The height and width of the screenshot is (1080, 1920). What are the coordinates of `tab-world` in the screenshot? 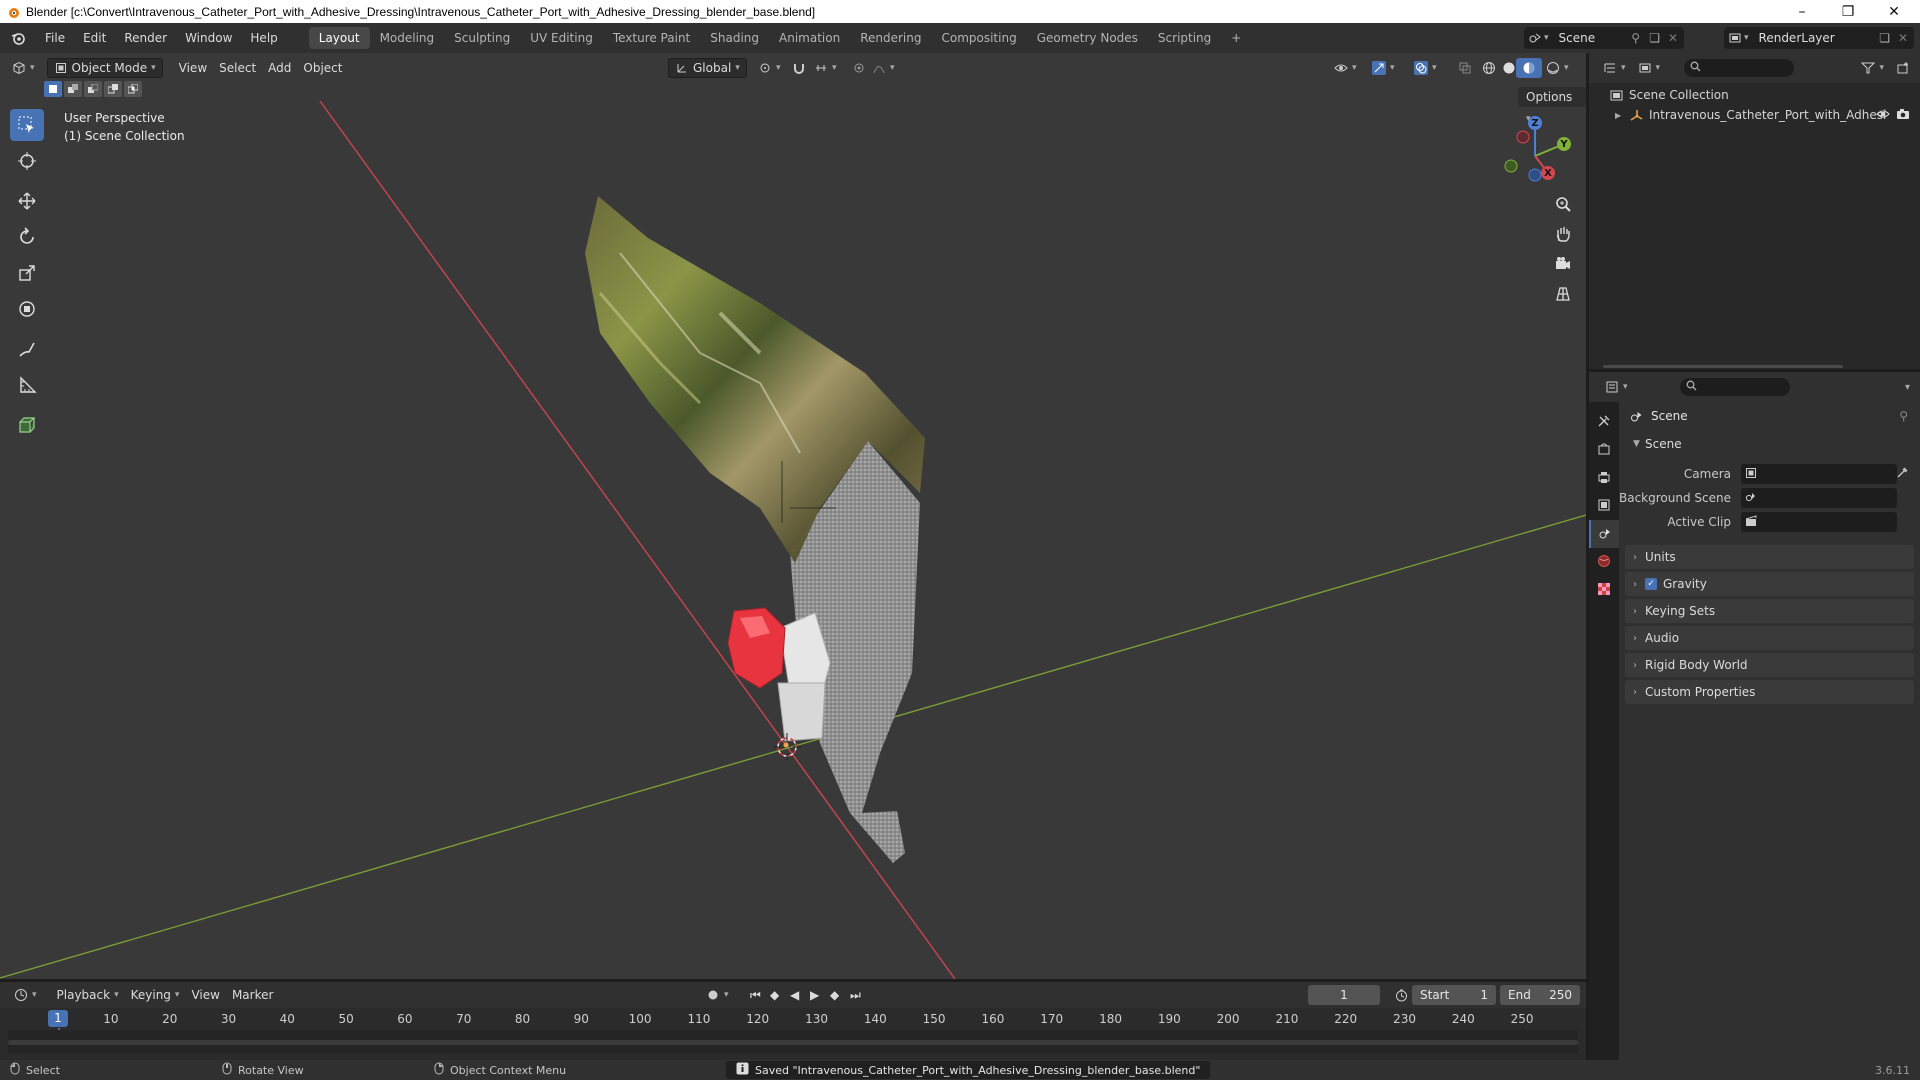 It's located at (1604, 562).